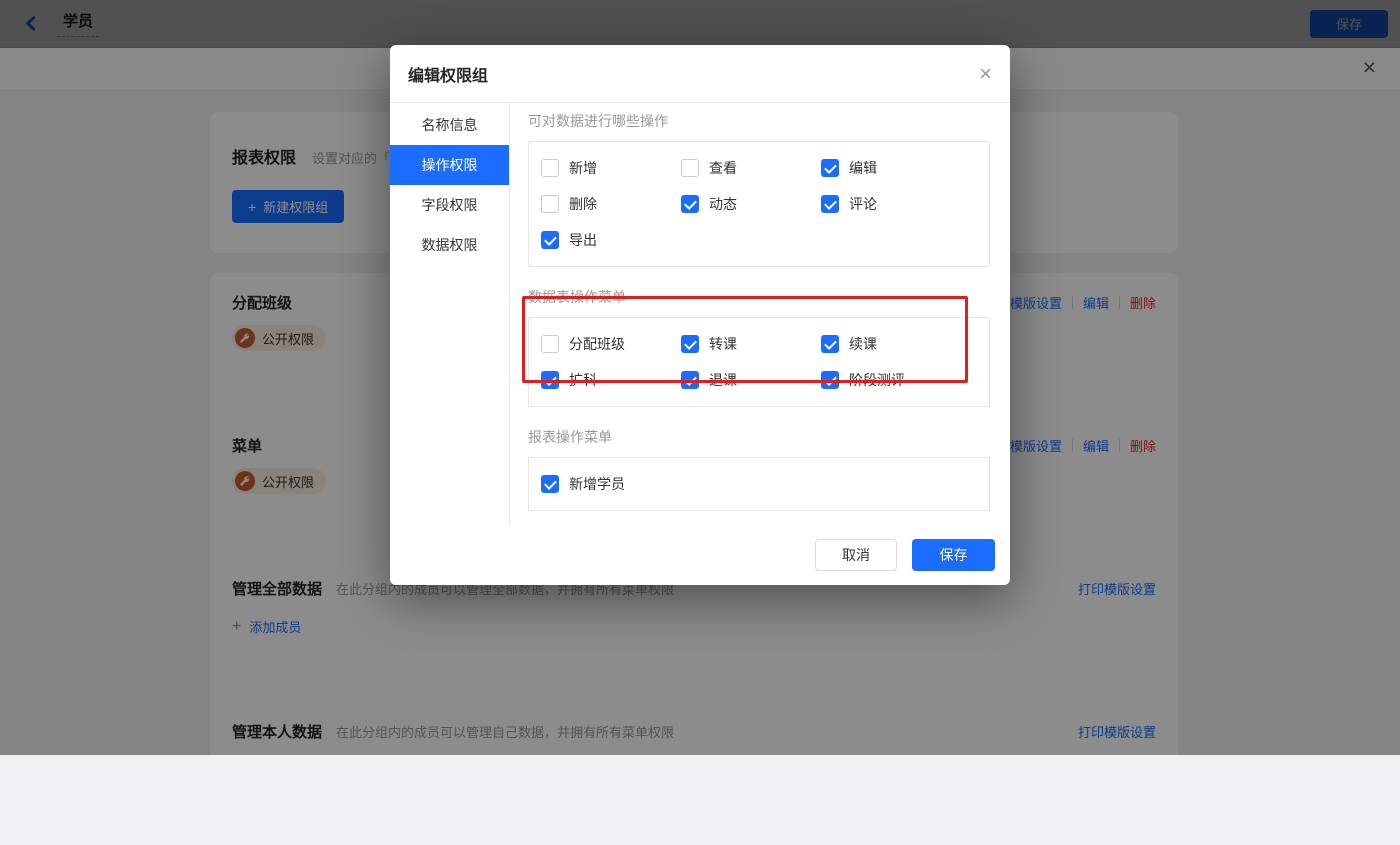 The width and height of the screenshot is (1400, 845). What do you see at coordinates (723, 204) in the screenshot?
I see `checkbox-label: 动态` at bounding box center [723, 204].